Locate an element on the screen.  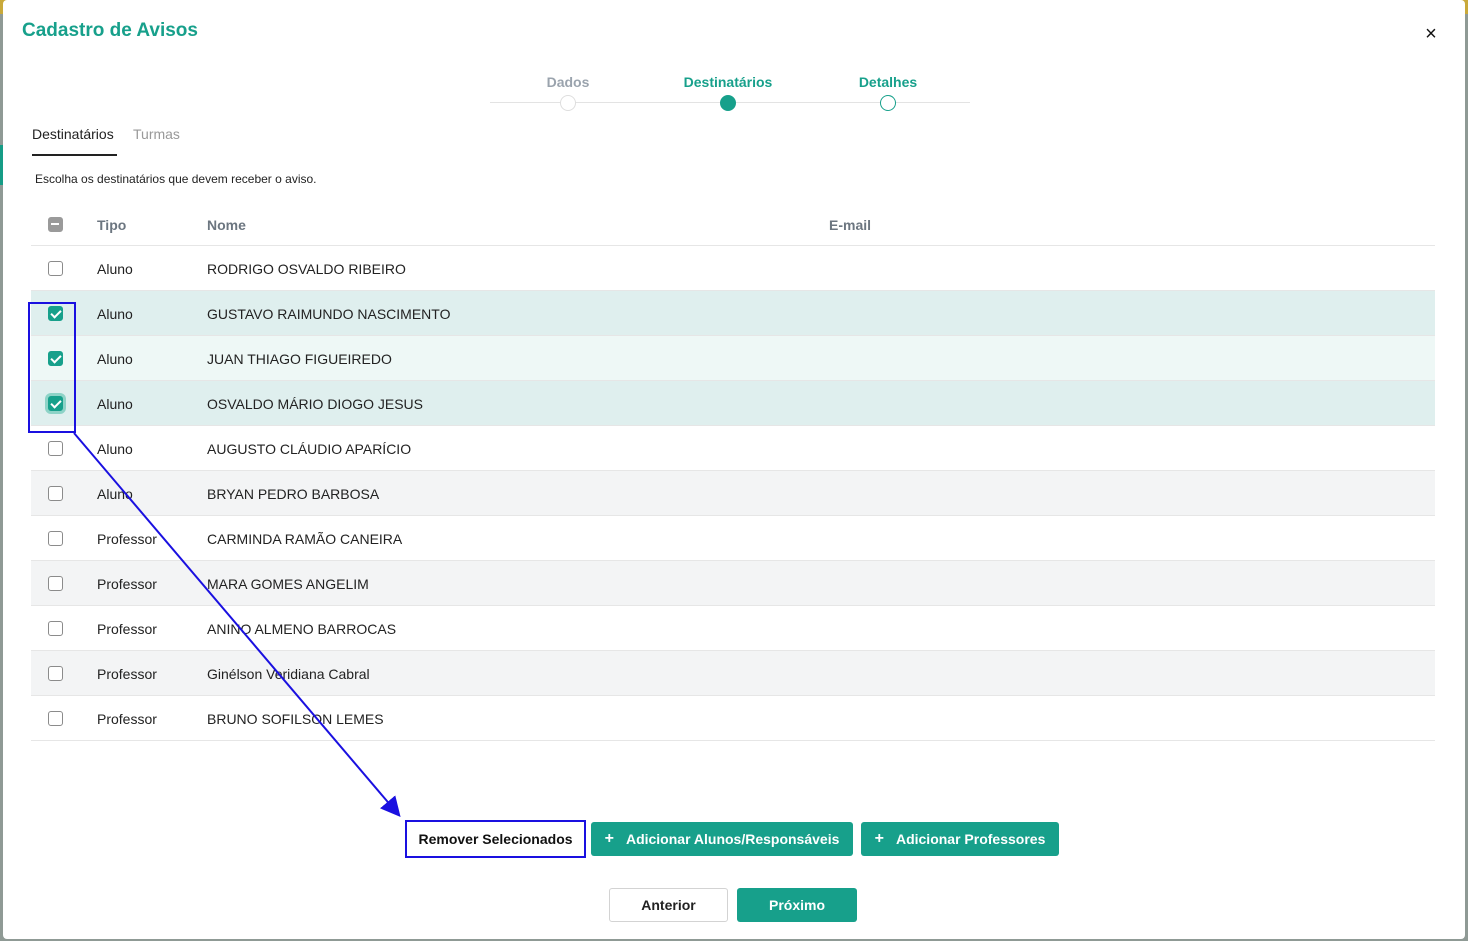
add-professores-button: + Adicionar Professores is located at coordinates (960, 839).